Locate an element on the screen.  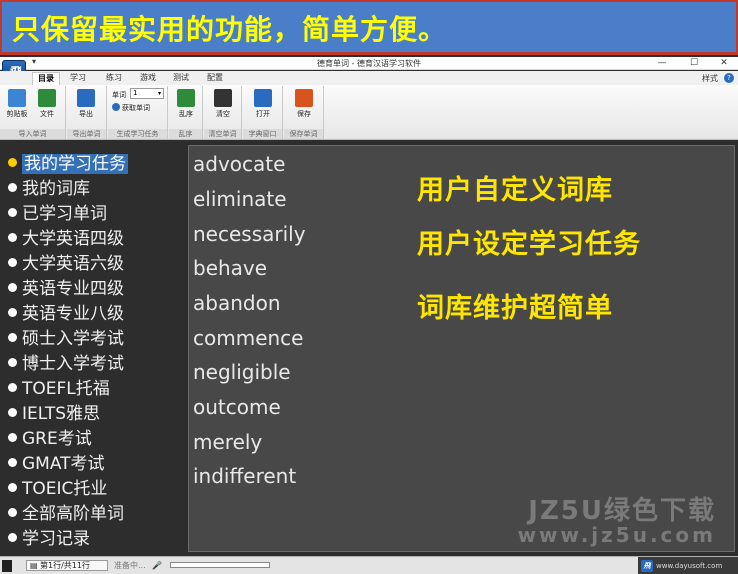
feature-caption: 用户自定义词库 is located at coordinates (515, 190).